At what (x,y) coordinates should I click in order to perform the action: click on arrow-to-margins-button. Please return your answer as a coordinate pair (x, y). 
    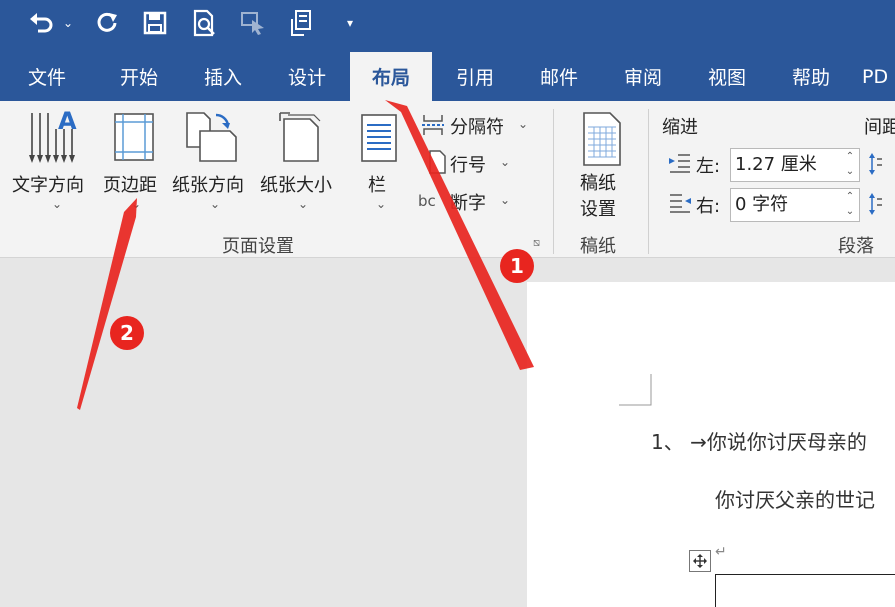
    Looking at the image, I should click on (107, 304).